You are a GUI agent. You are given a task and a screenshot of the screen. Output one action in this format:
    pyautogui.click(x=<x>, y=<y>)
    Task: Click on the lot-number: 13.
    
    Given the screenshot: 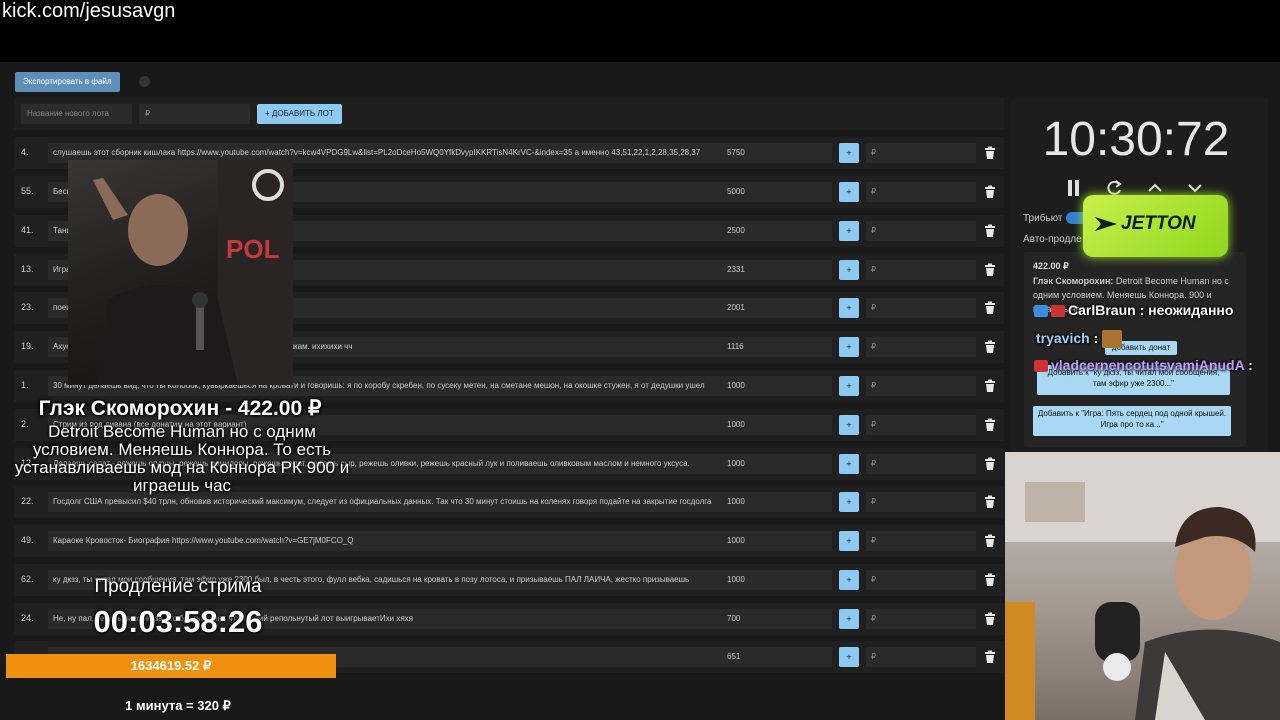 What is the action you would take?
    pyautogui.click(x=27, y=269)
    